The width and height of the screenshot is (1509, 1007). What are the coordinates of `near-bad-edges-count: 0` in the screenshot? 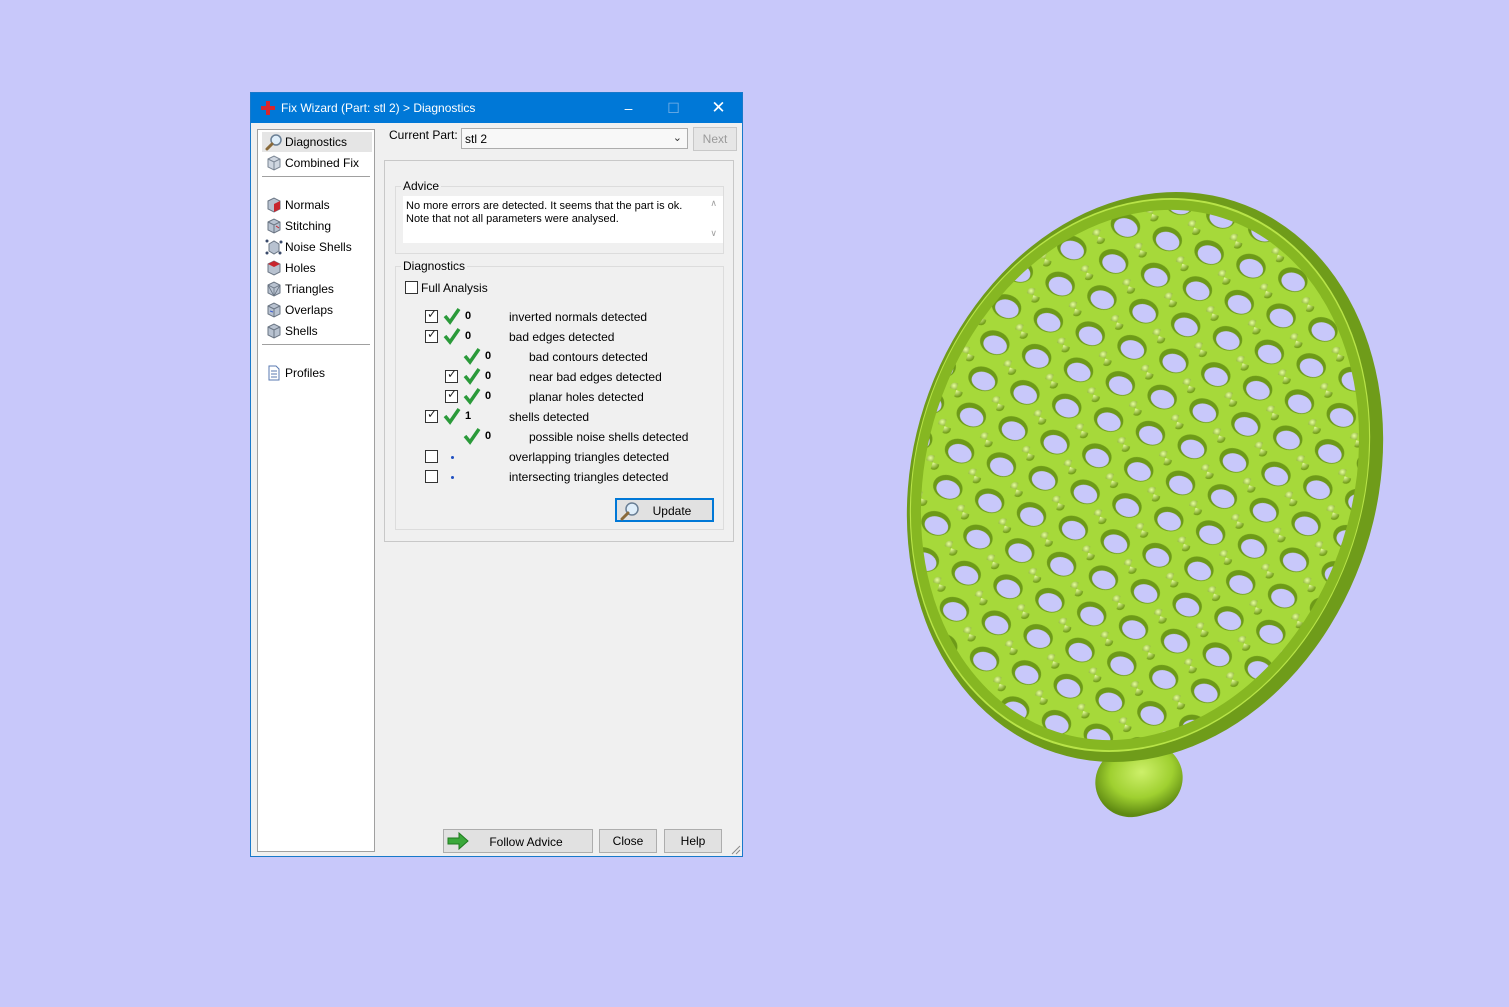 It's located at (488, 376).